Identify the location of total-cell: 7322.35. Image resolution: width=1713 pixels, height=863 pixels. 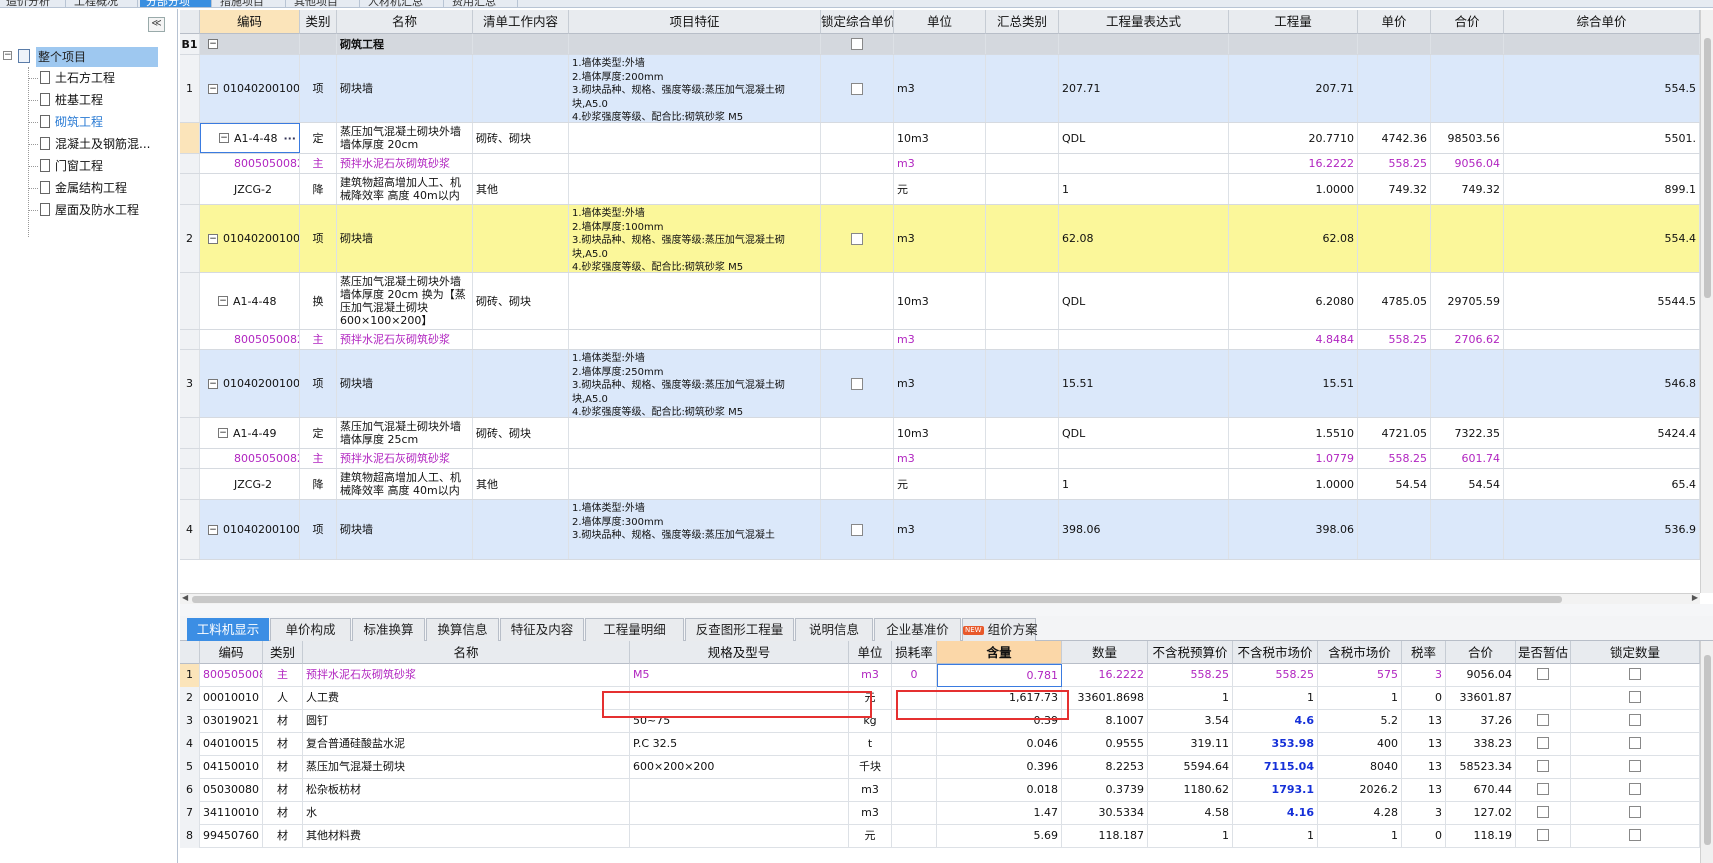
(1467, 433).